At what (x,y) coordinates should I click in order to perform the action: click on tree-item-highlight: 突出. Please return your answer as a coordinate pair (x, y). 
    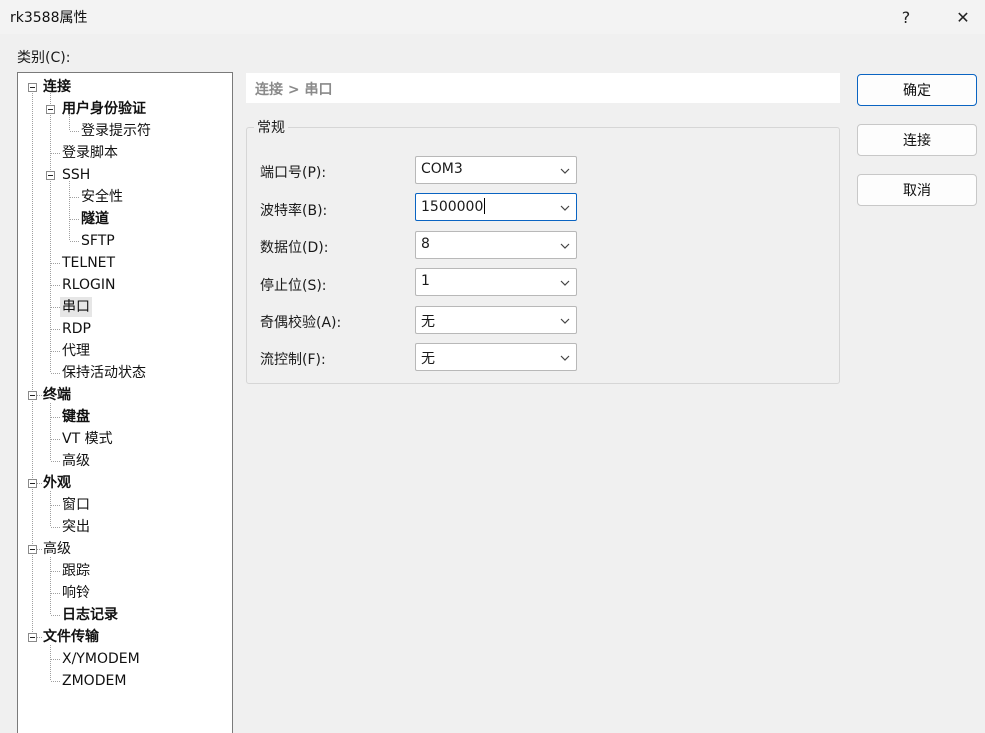
    Looking at the image, I should click on (76, 527).